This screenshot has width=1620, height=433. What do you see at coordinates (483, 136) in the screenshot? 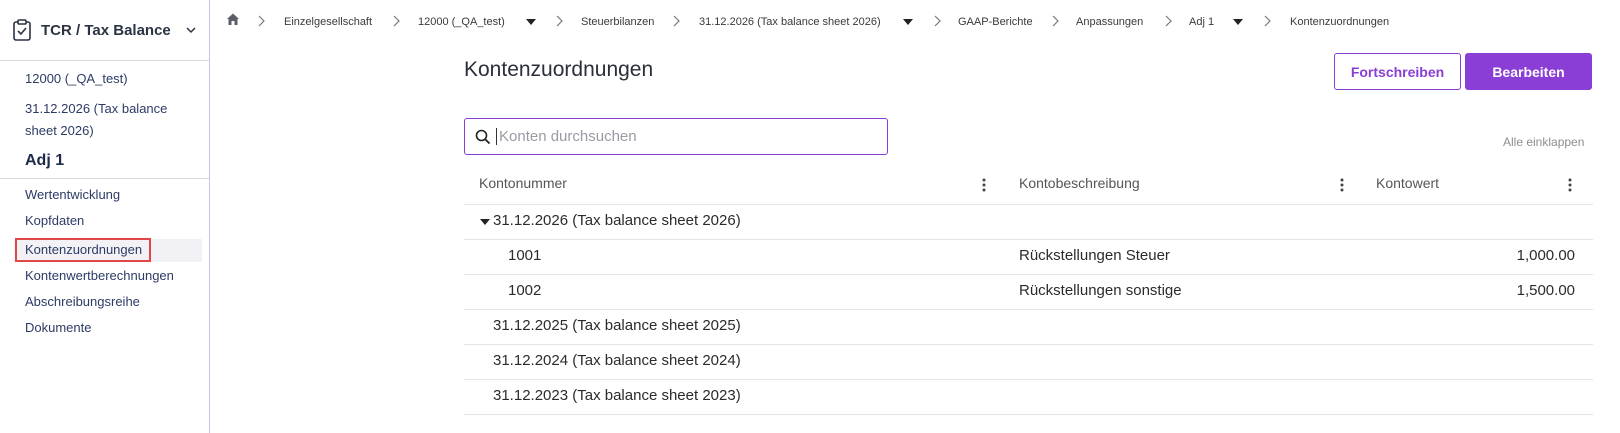
I see `search-icon` at bounding box center [483, 136].